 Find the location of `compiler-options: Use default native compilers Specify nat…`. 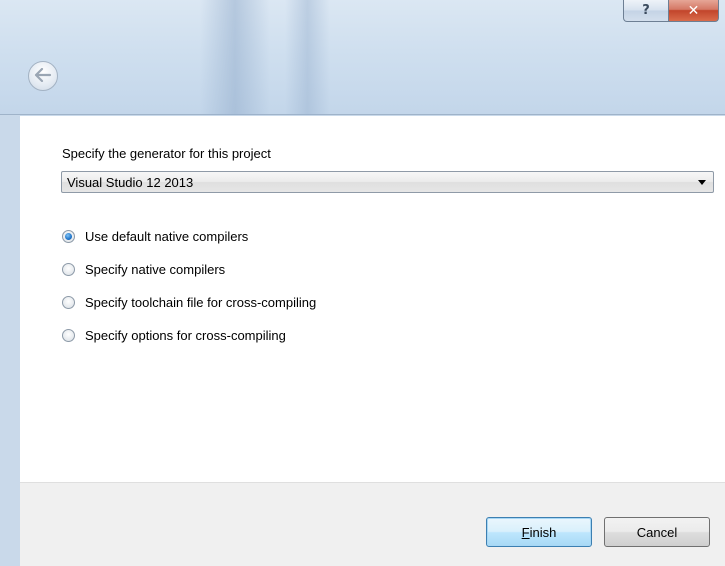

compiler-options: Use default native compilers Specify nat… is located at coordinates (189, 286).